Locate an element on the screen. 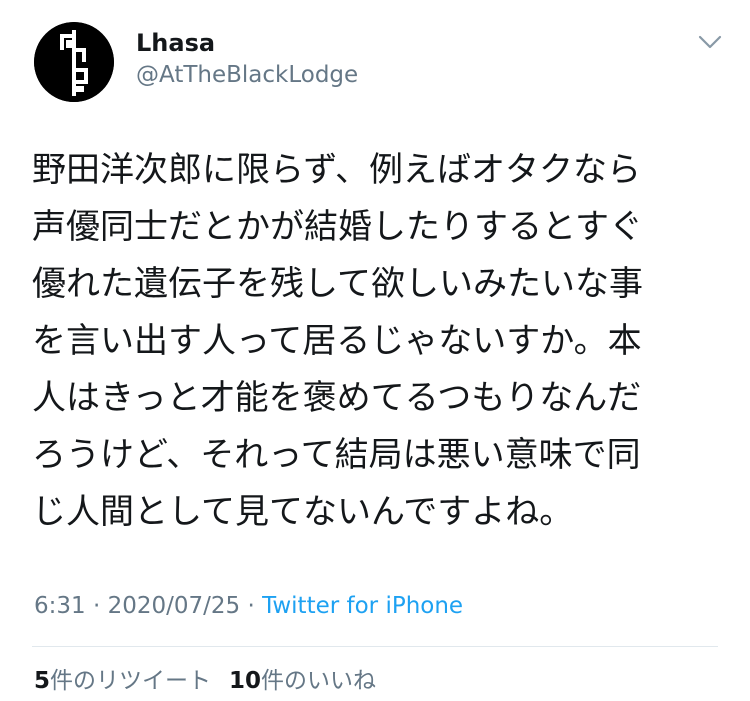 Image resolution: width=750 pixels, height=701 pixels. tweet-time: 6:31 is located at coordinates (60, 606).